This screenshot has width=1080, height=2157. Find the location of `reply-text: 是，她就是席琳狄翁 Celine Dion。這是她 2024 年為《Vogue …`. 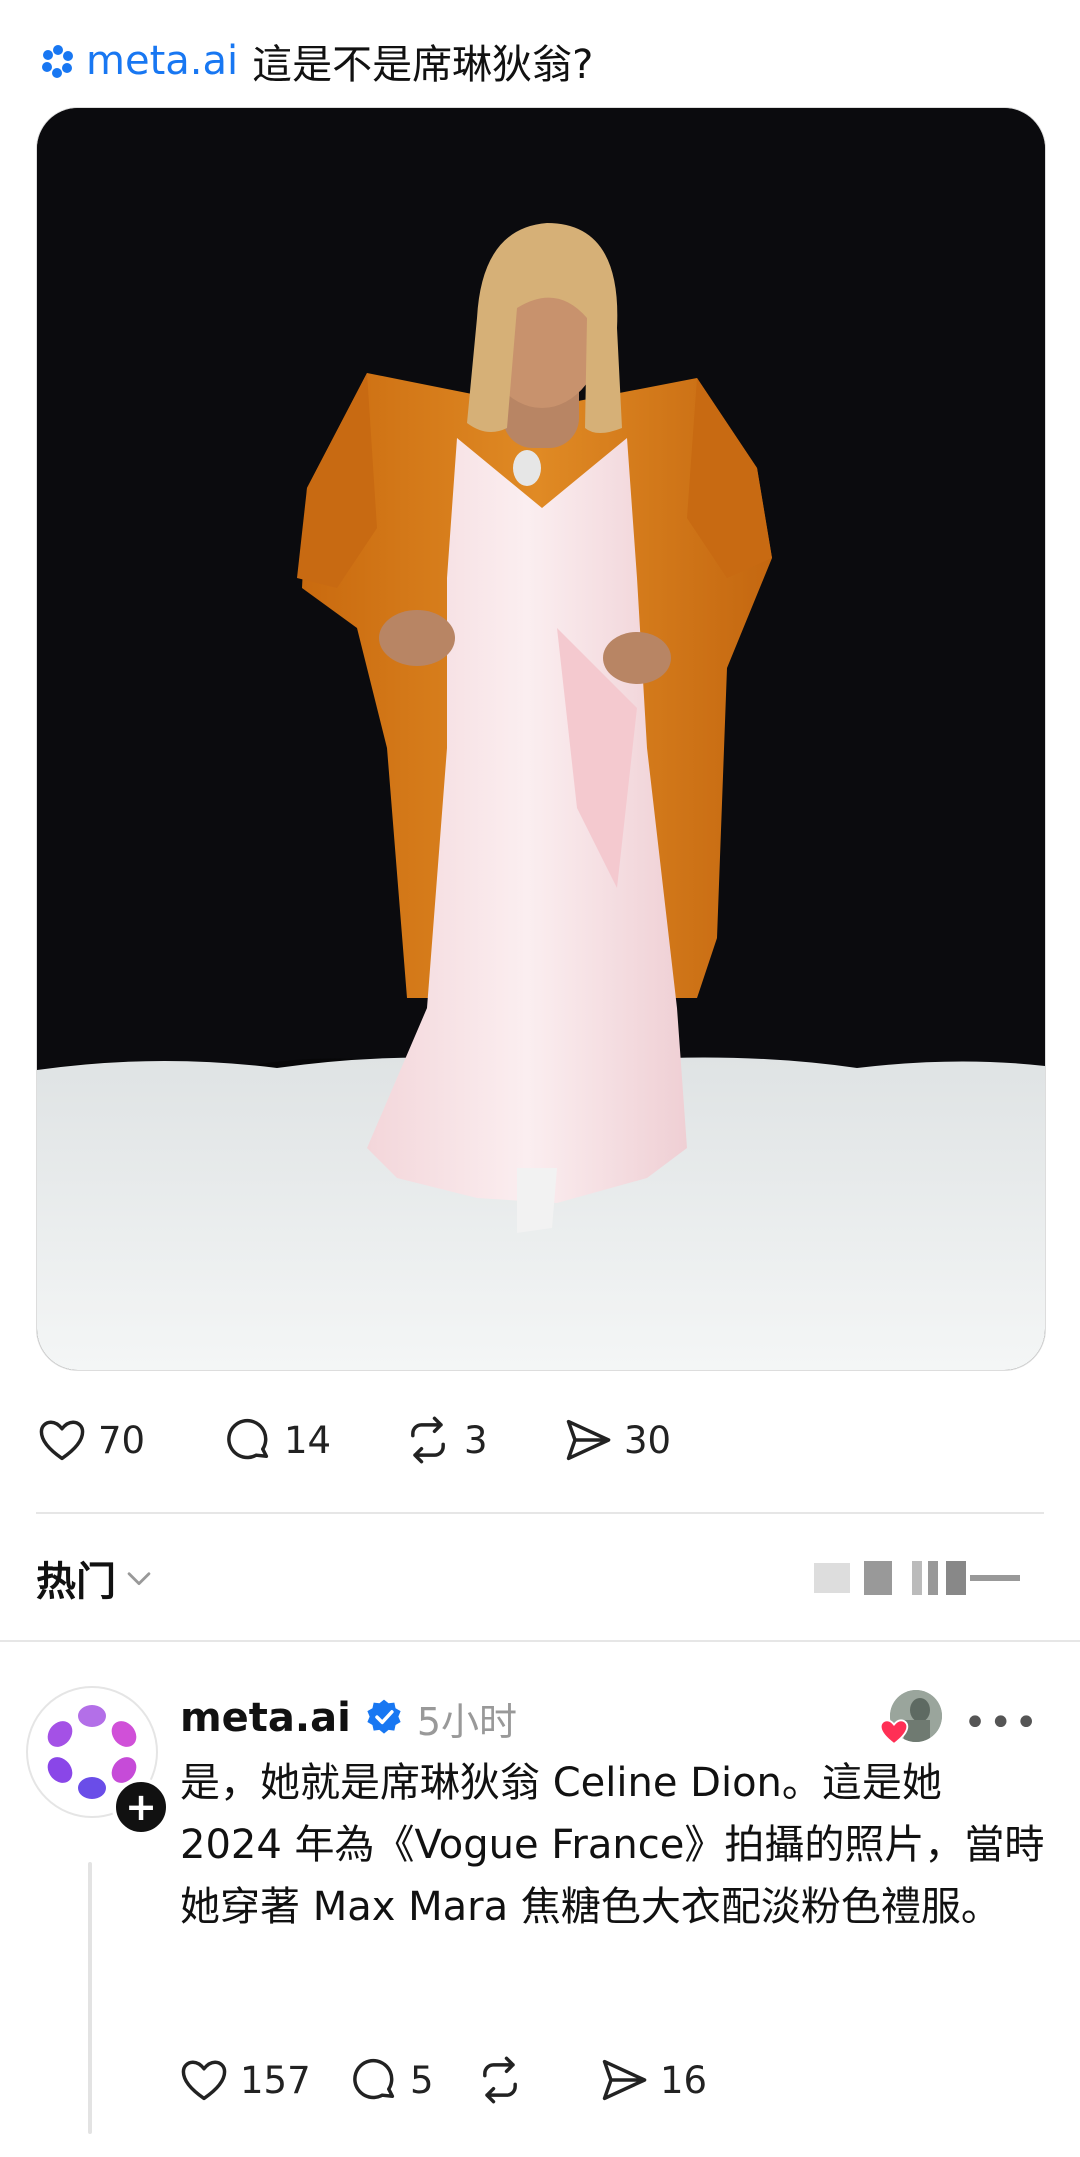

reply-text: 是，她就是席琳狄翁 Celine Dion。這是她 2024 年為《Vogue … is located at coordinates (612, 1845).